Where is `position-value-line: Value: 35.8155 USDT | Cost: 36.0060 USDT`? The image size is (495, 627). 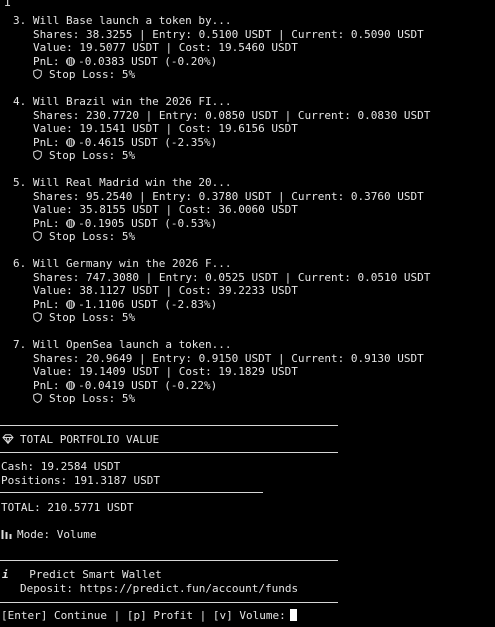 position-value-line: Value: 35.8155 USDT | Cost: 36.0060 USDT is located at coordinates (165, 209).